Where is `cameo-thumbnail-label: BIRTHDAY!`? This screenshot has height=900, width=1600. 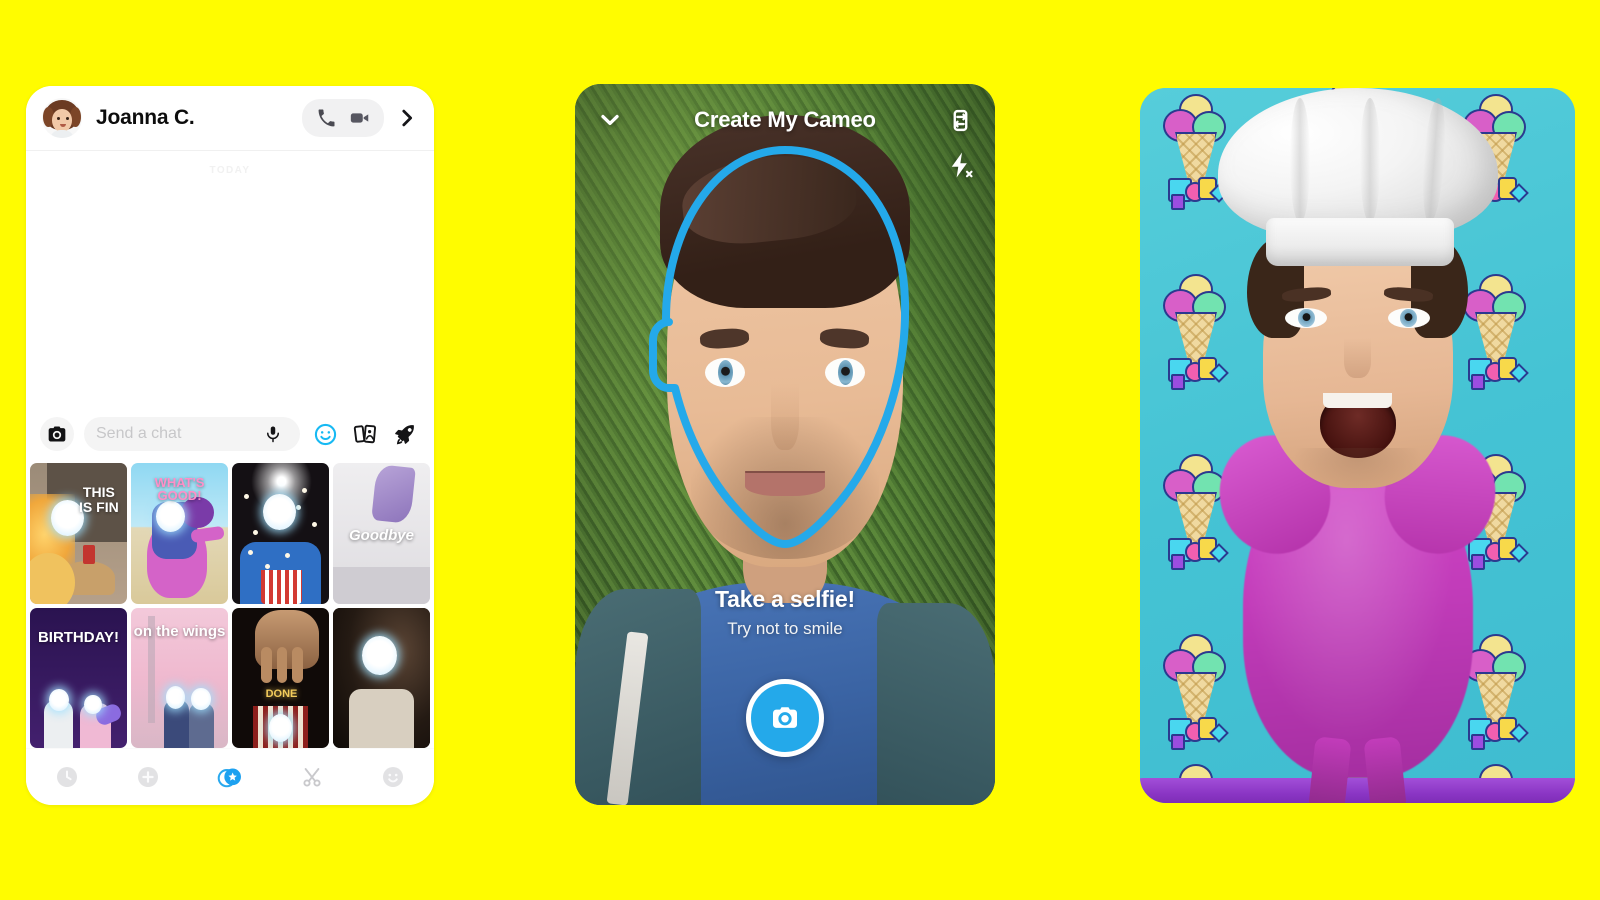
cameo-thumbnail-label: BIRTHDAY! is located at coordinates (78, 637).